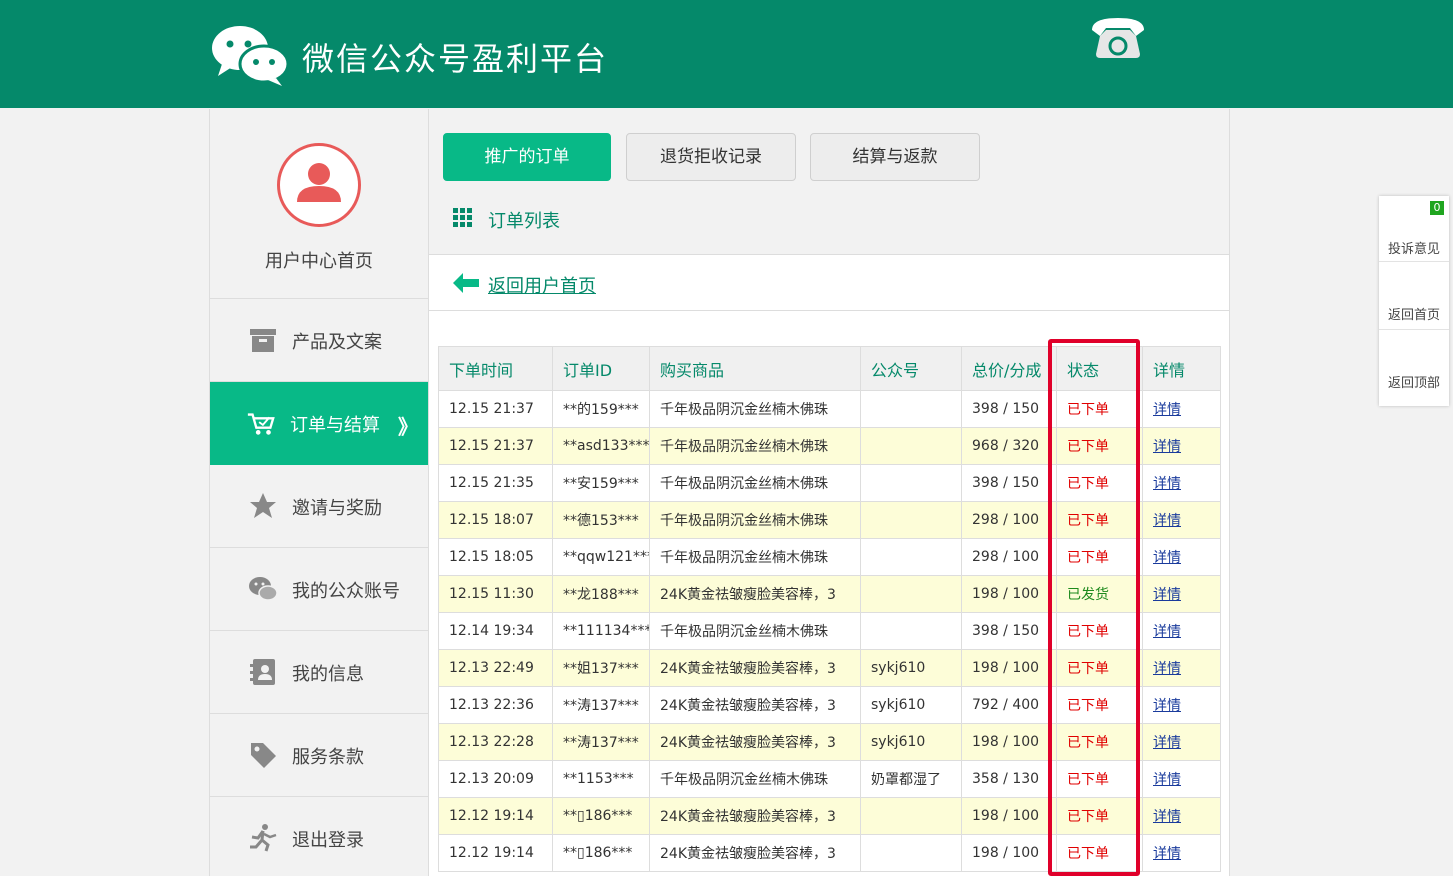  What do you see at coordinates (495, 853) in the screenshot?
I see `table-cell: 12.12 19:14` at bounding box center [495, 853].